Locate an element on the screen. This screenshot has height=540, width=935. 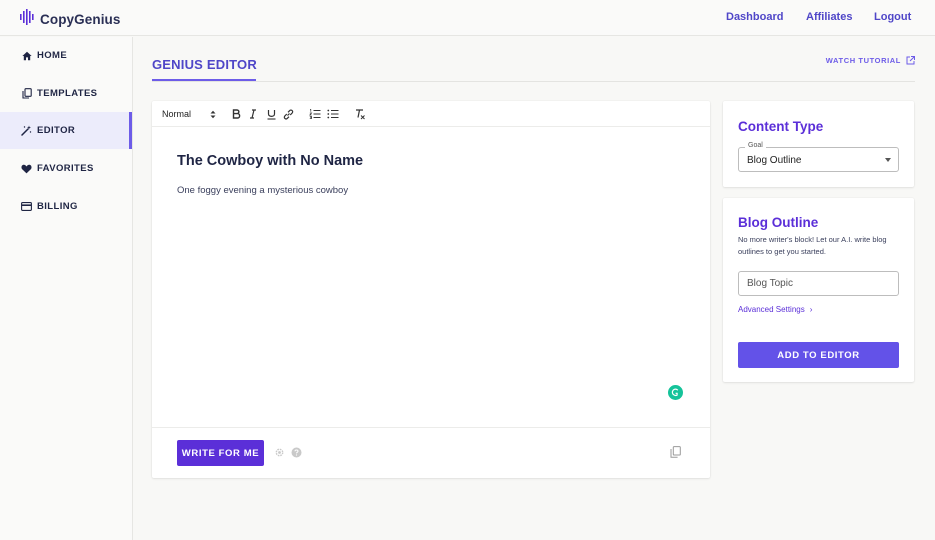
page-title: GENIUS EDITOR is located at coordinates (204, 64).